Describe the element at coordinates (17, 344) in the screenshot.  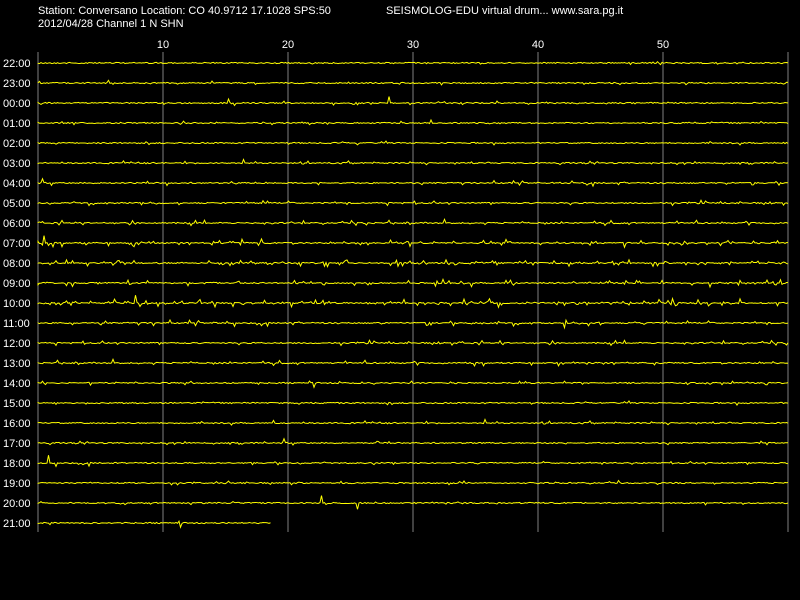
I see `hour-label: 12:00` at that location.